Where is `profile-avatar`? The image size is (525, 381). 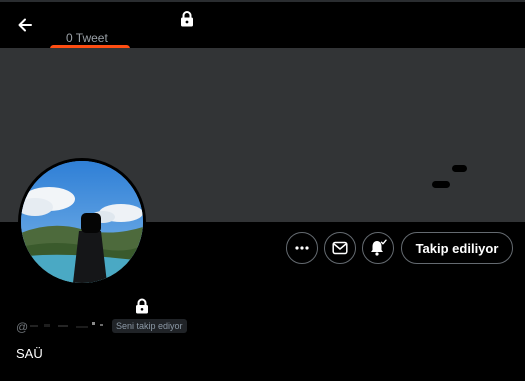
profile-avatar is located at coordinates (82, 222).